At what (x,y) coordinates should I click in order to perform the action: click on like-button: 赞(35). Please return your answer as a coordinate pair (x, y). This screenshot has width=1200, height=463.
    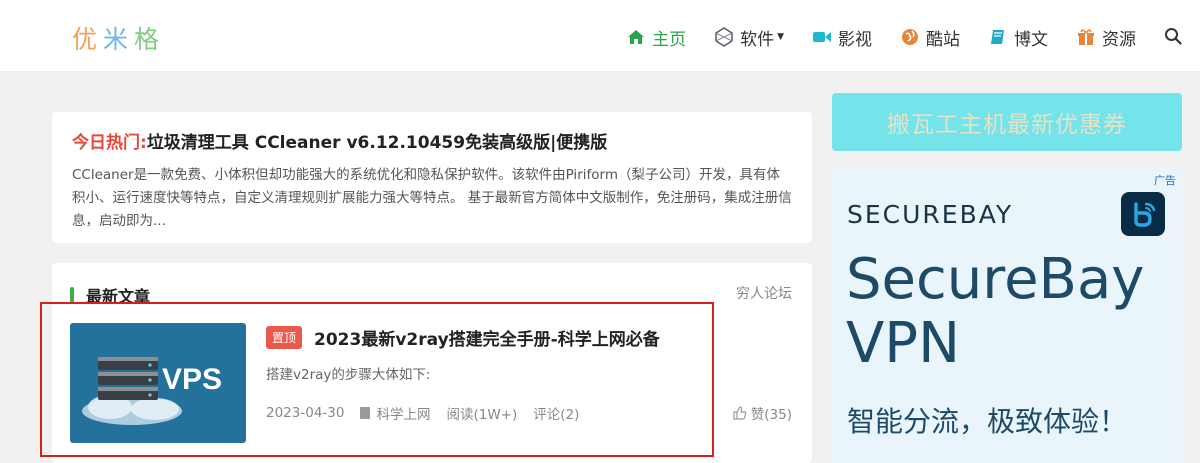
    Looking at the image, I should click on (762, 413).